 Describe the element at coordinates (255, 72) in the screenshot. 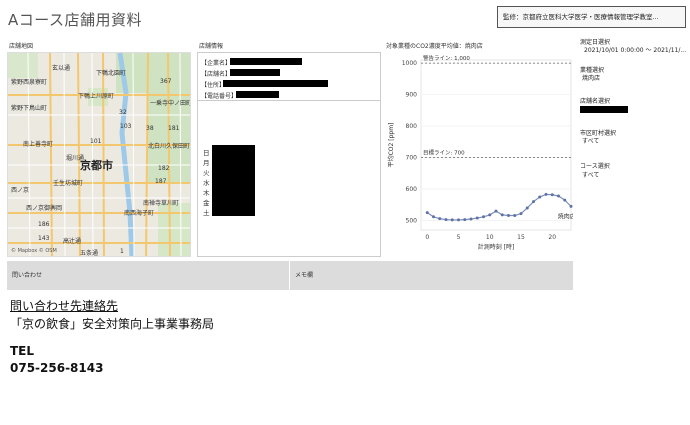

I see `redacted-store` at that location.